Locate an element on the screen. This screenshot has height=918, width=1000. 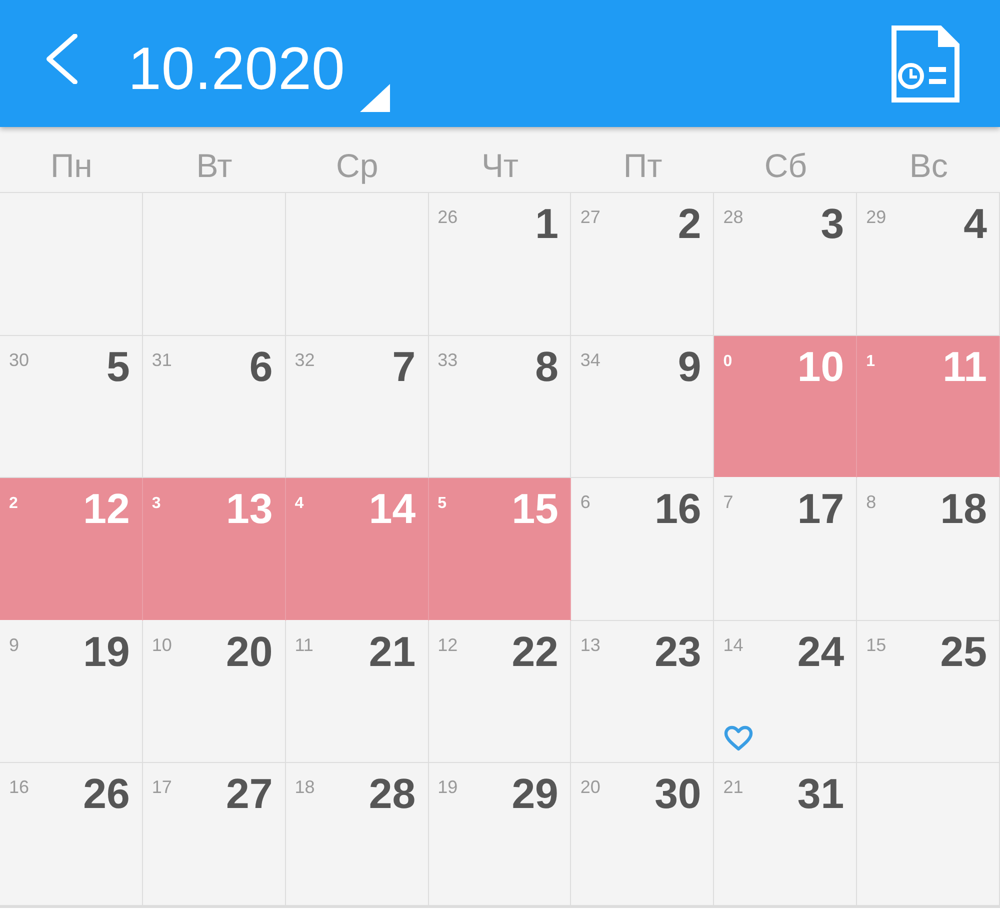
date-number: 3 is located at coordinates (832, 224).